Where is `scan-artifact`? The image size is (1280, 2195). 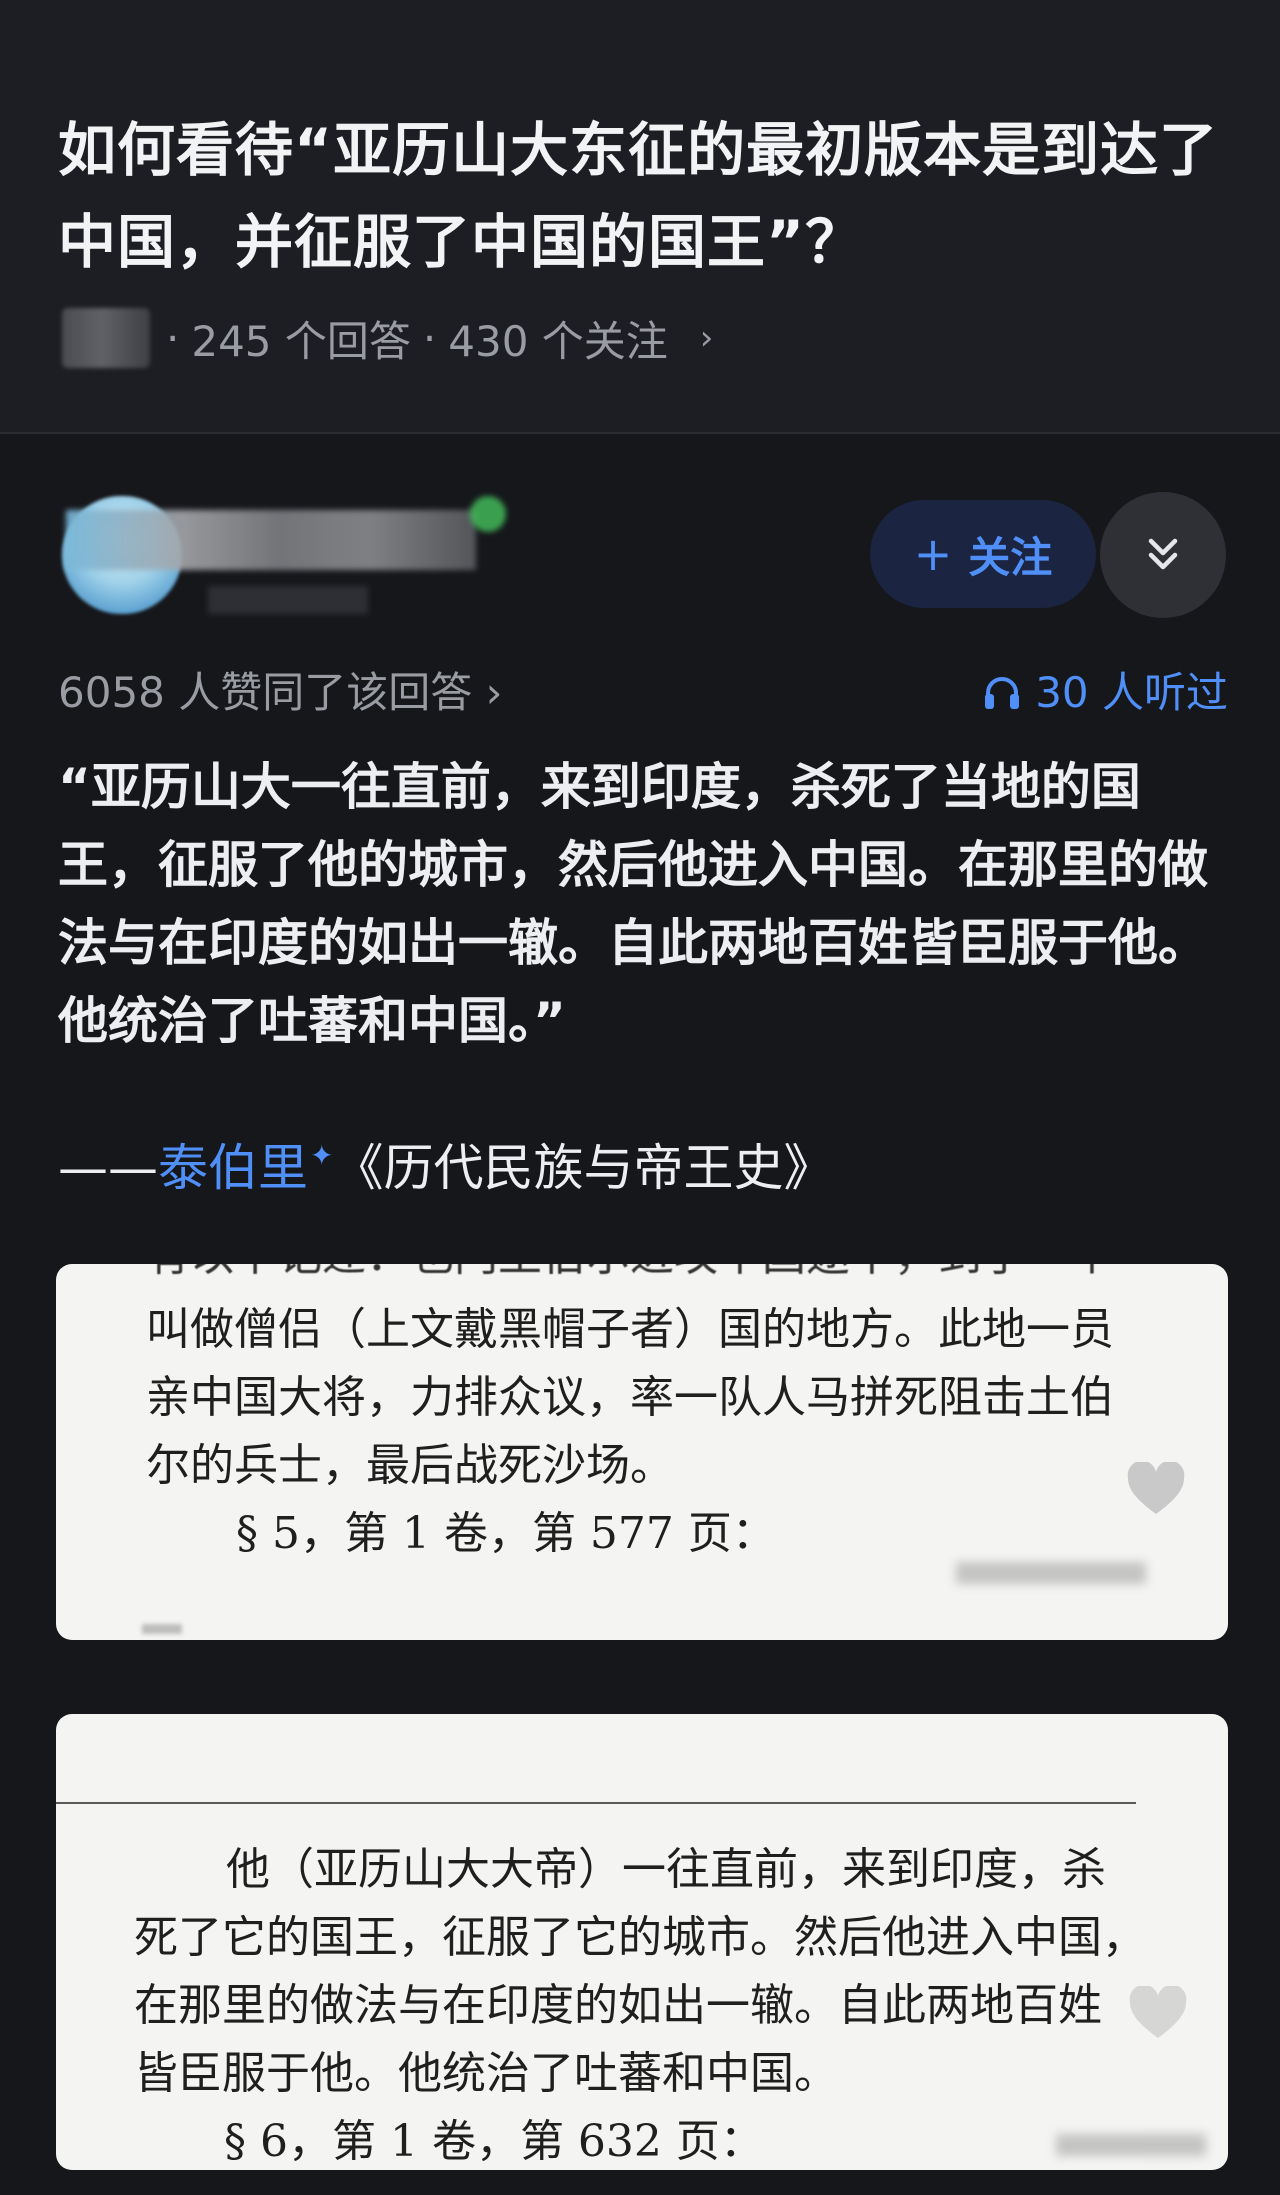 scan-artifact is located at coordinates (162, 1629).